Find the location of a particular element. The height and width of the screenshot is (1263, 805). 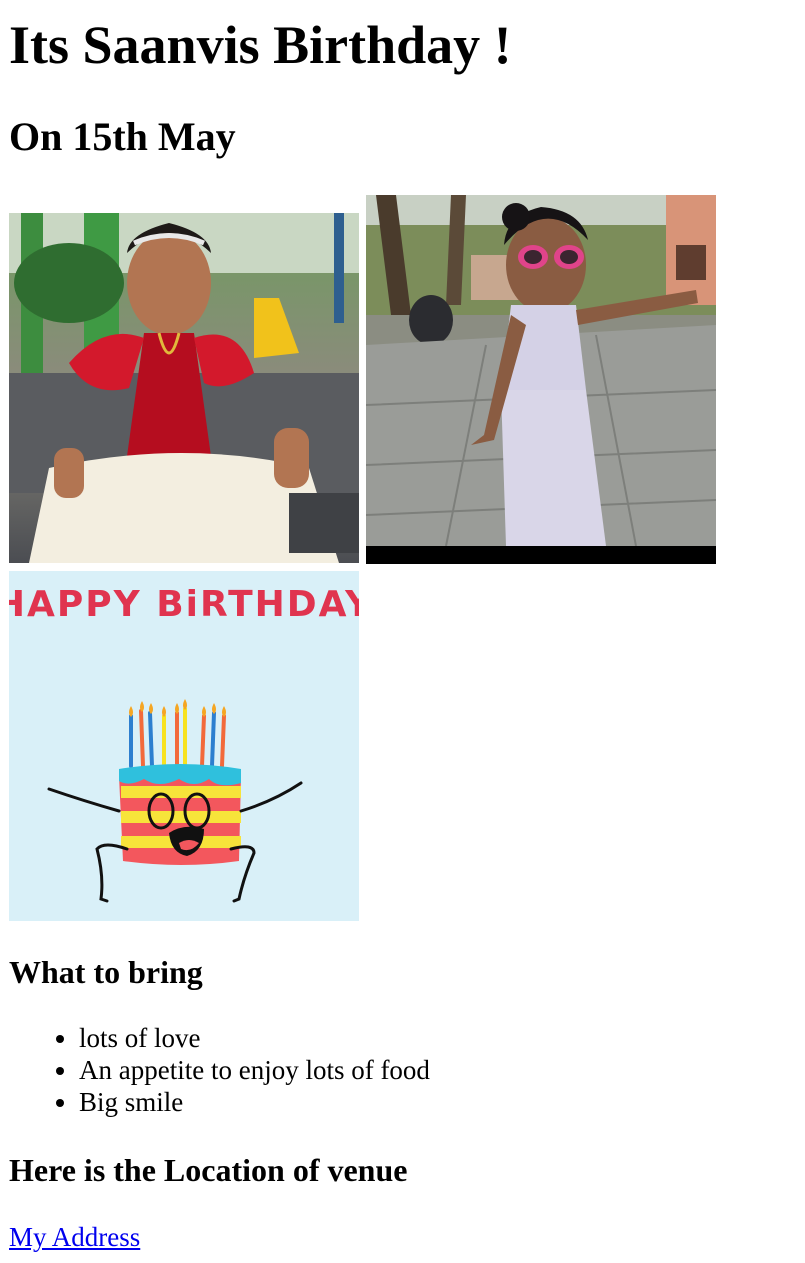

event-date: On 15th May is located at coordinates (122, 136).